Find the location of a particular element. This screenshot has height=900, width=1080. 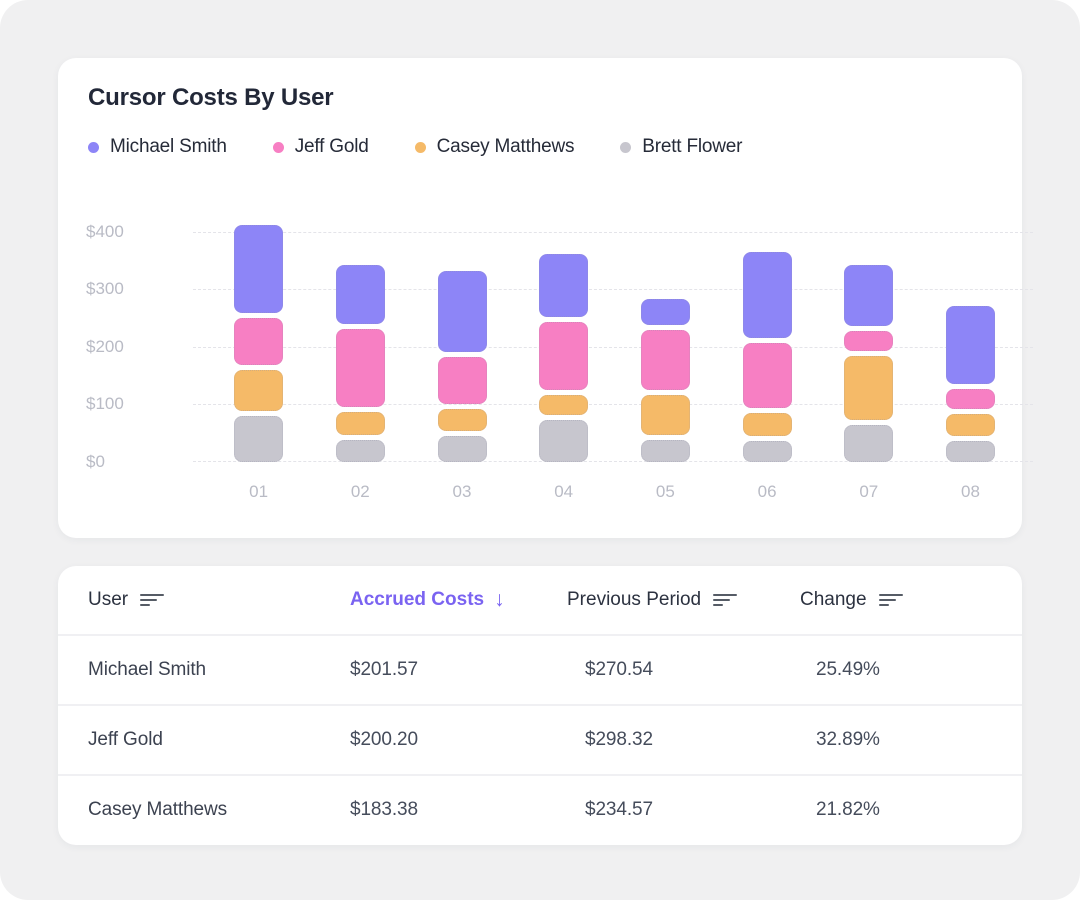

y-axis-tick: $300 is located at coordinates (105, 288).